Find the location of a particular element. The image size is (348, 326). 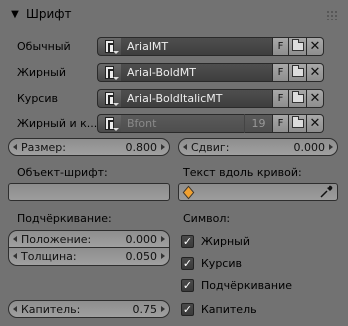

small-caps-value: 0.75 is located at coordinates (145, 309).